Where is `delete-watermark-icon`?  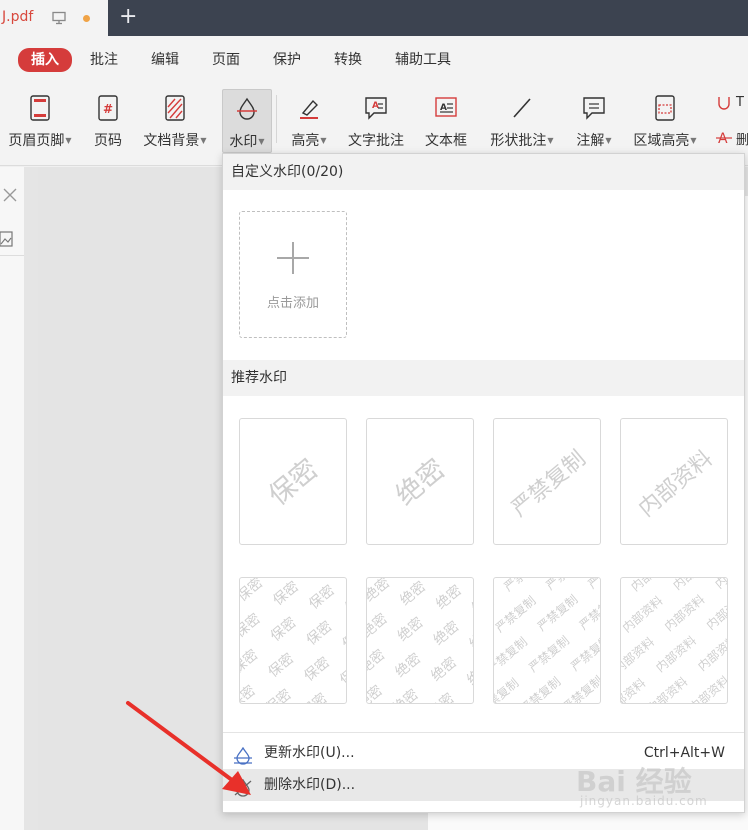
delete-watermark-icon is located at coordinates (243, 793).